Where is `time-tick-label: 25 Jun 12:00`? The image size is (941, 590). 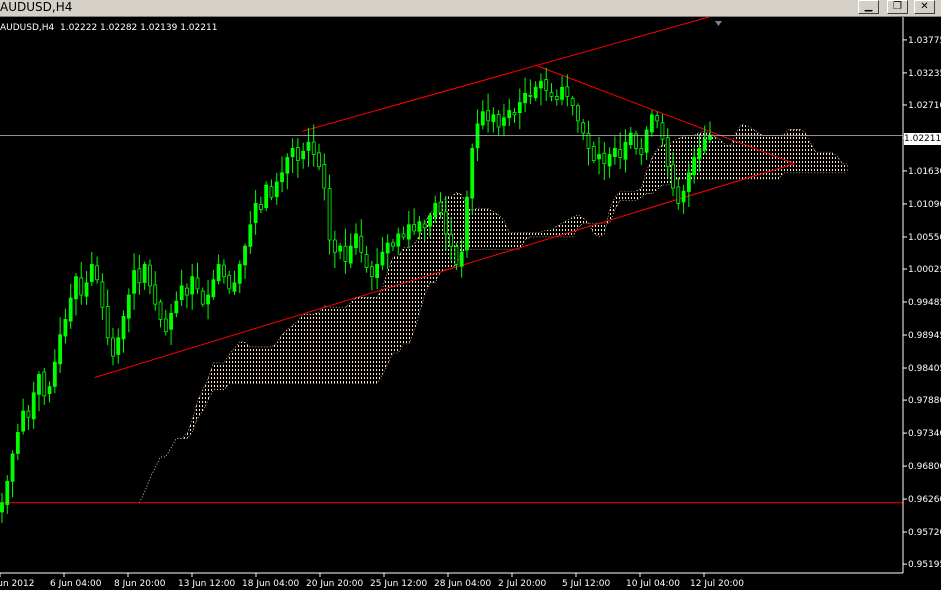 time-tick-label: 25 Jun 12:00 is located at coordinates (398, 584).